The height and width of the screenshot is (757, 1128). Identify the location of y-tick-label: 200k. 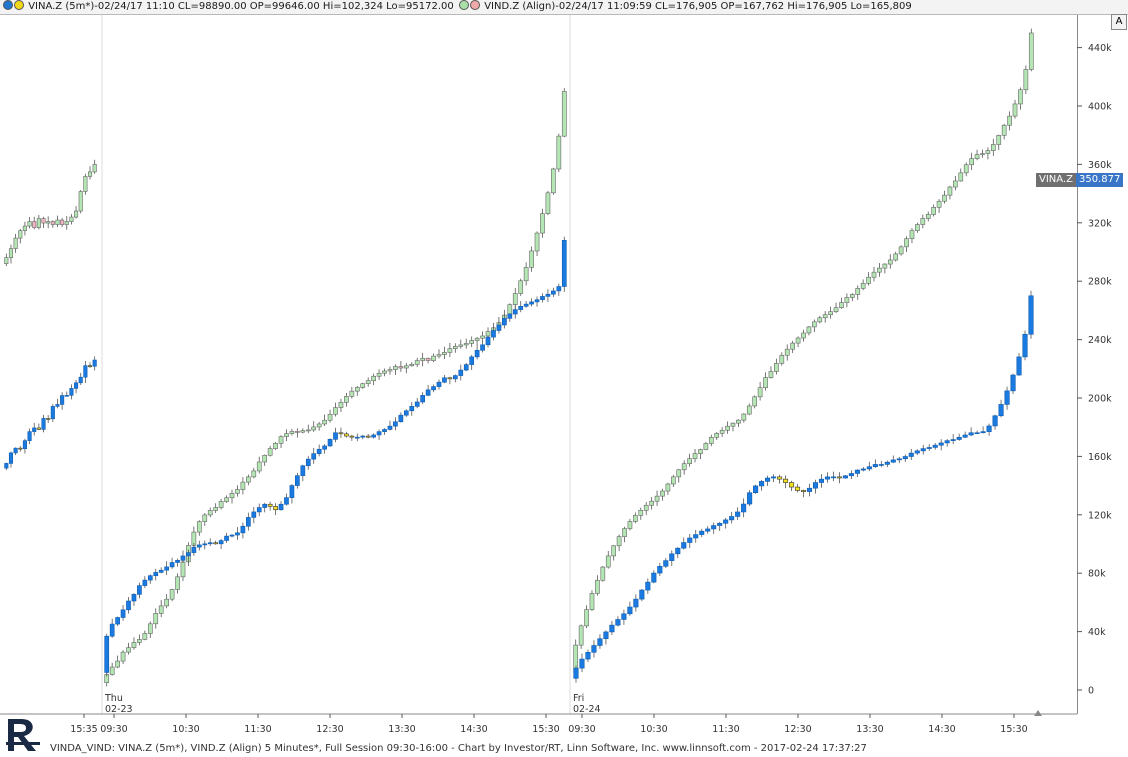
(1100, 399).